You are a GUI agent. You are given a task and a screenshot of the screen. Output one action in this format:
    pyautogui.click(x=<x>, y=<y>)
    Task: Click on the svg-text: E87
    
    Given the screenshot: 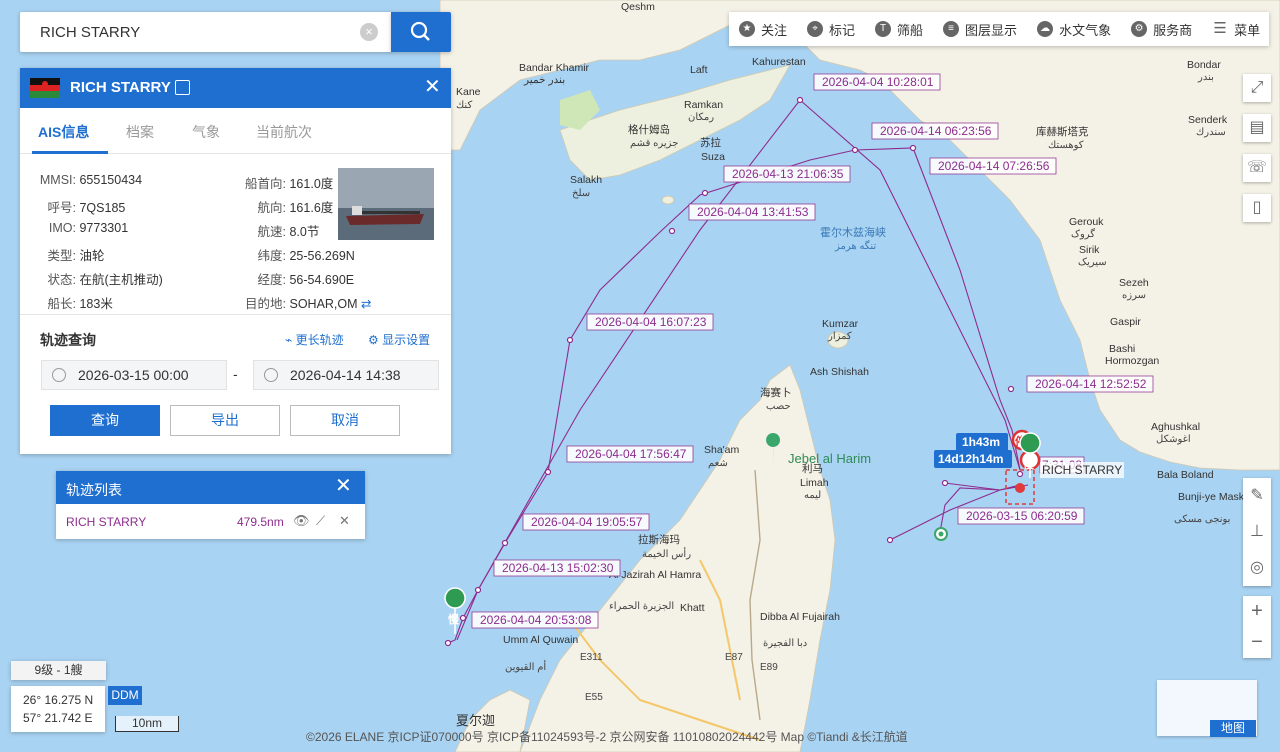 What is the action you would take?
    pyautogui.click(x=734, y=657)
    